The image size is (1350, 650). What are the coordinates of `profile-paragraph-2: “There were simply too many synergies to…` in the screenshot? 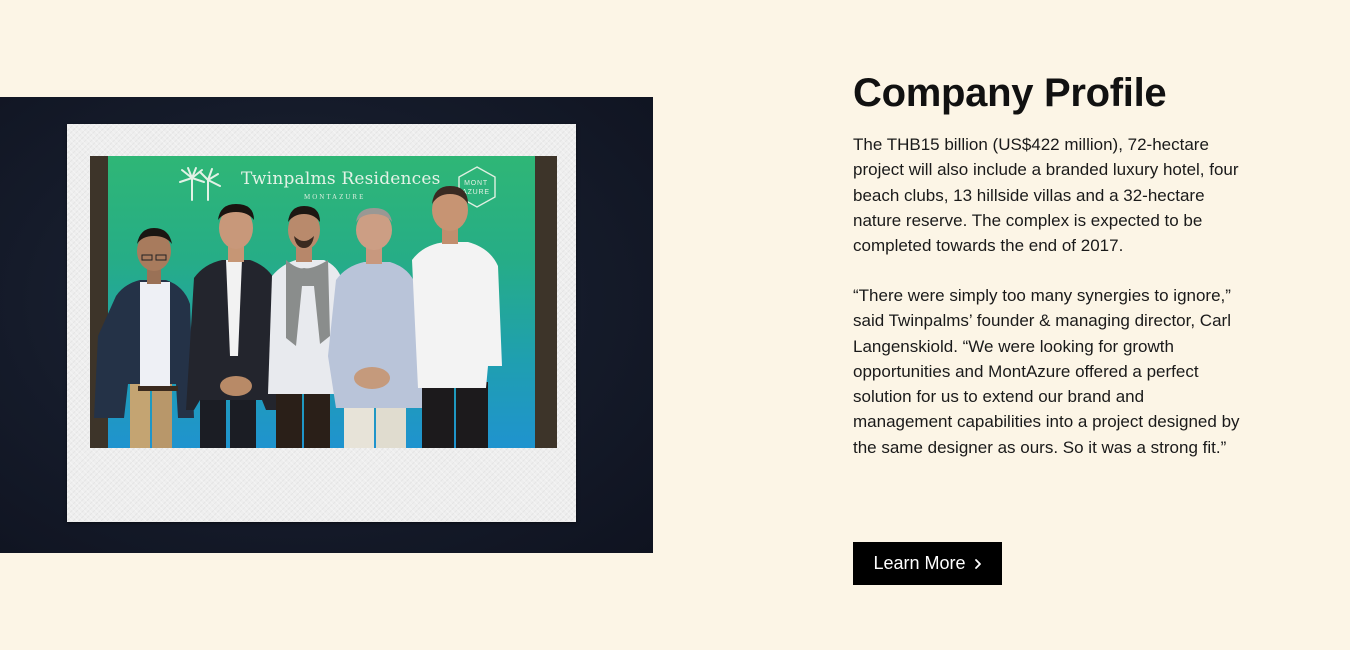 It's located at (1046, 371).